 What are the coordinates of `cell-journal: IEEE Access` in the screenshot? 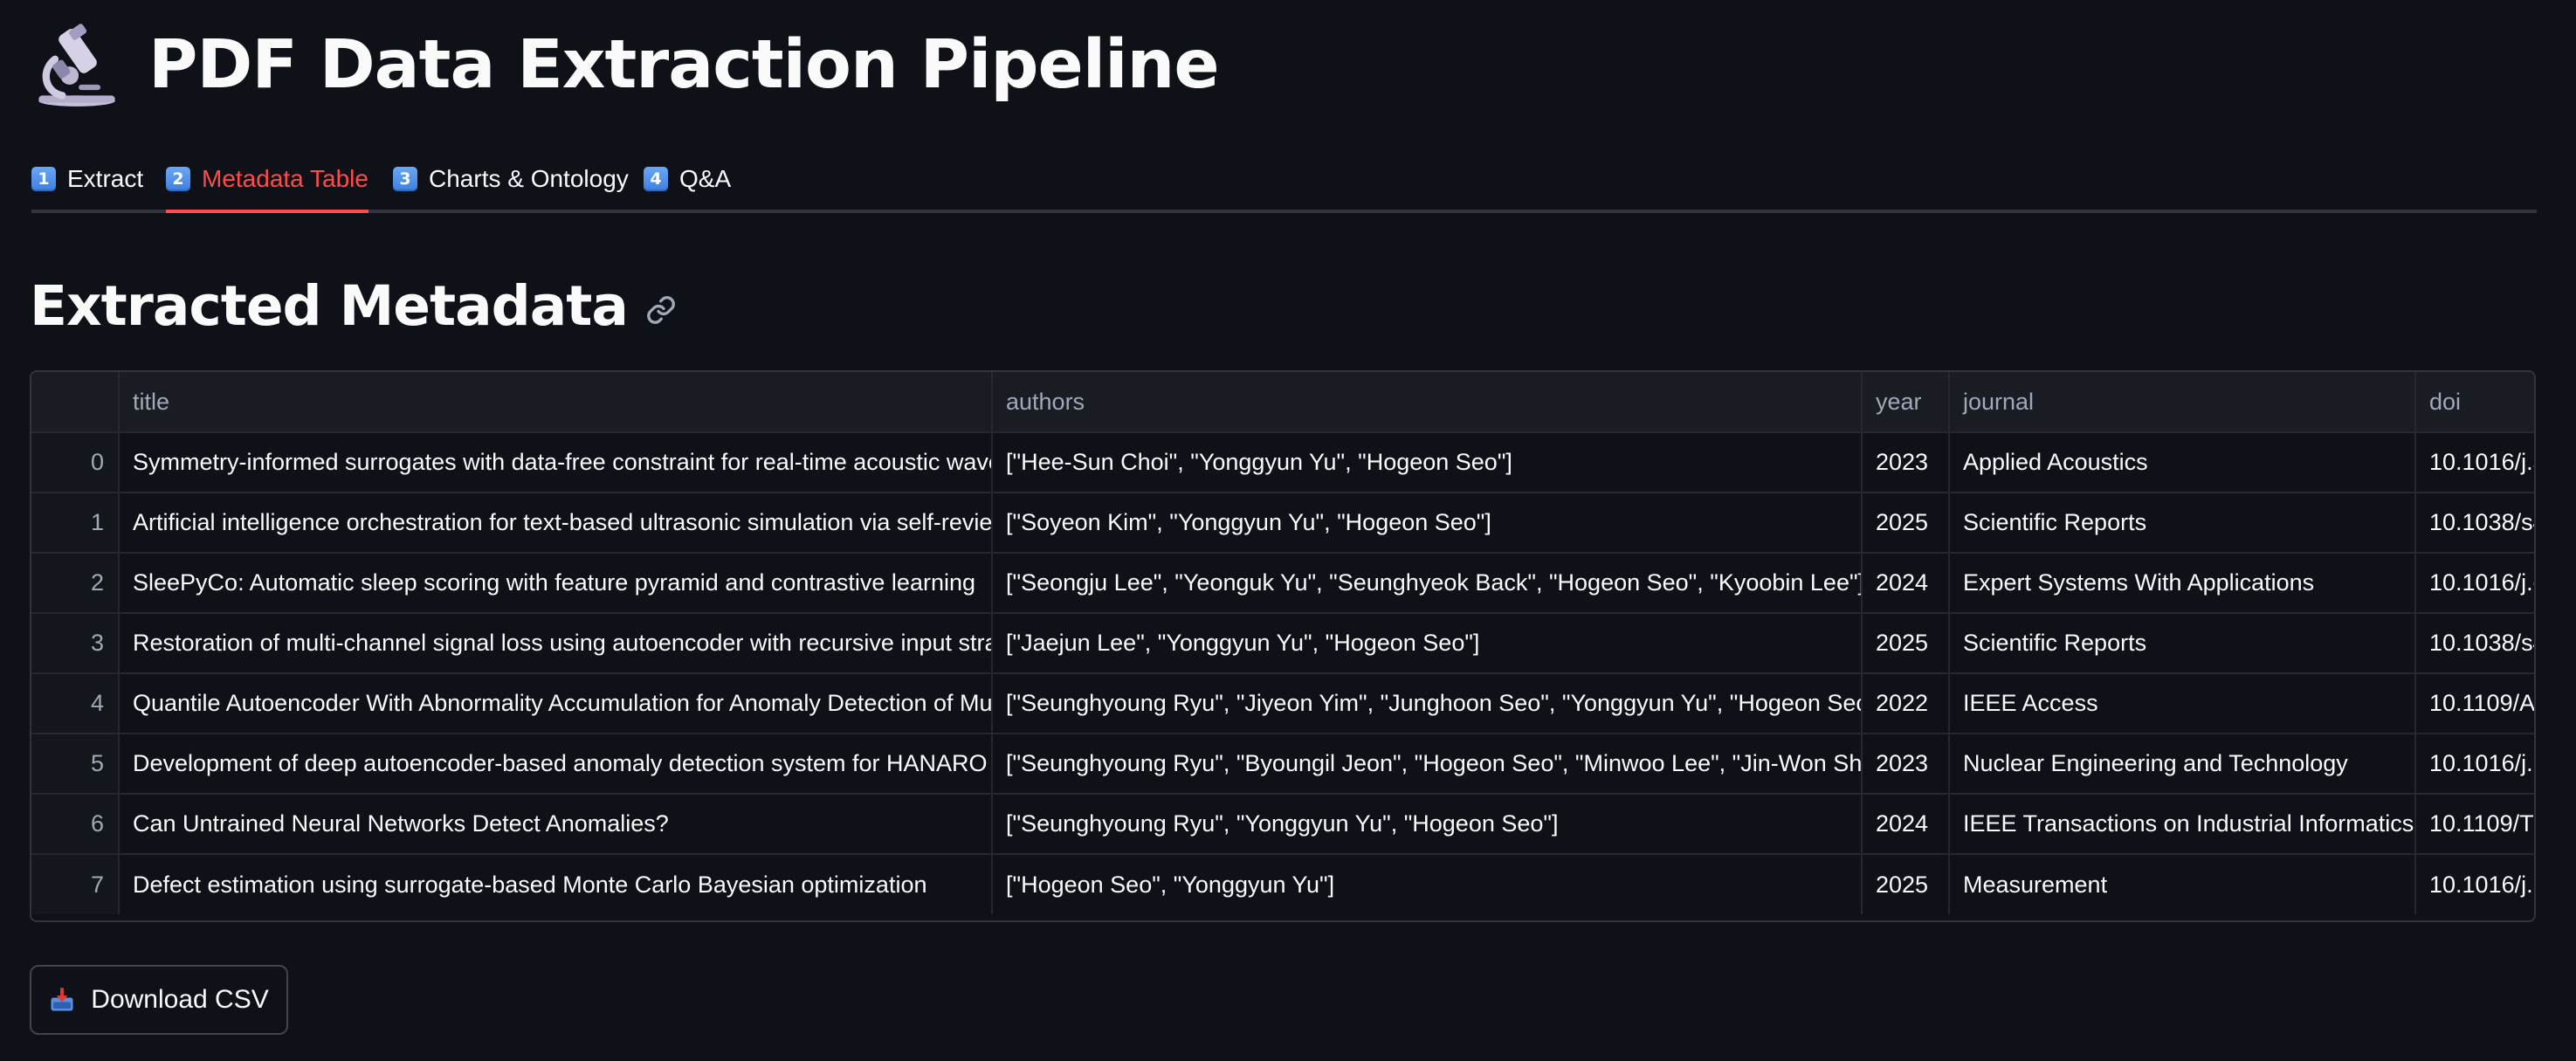 It's located at (2182, 703).